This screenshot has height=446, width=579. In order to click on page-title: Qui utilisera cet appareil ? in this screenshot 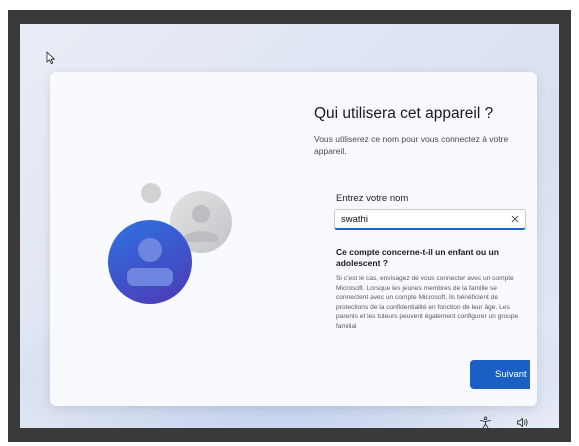, I will do `click(404, 113)`.